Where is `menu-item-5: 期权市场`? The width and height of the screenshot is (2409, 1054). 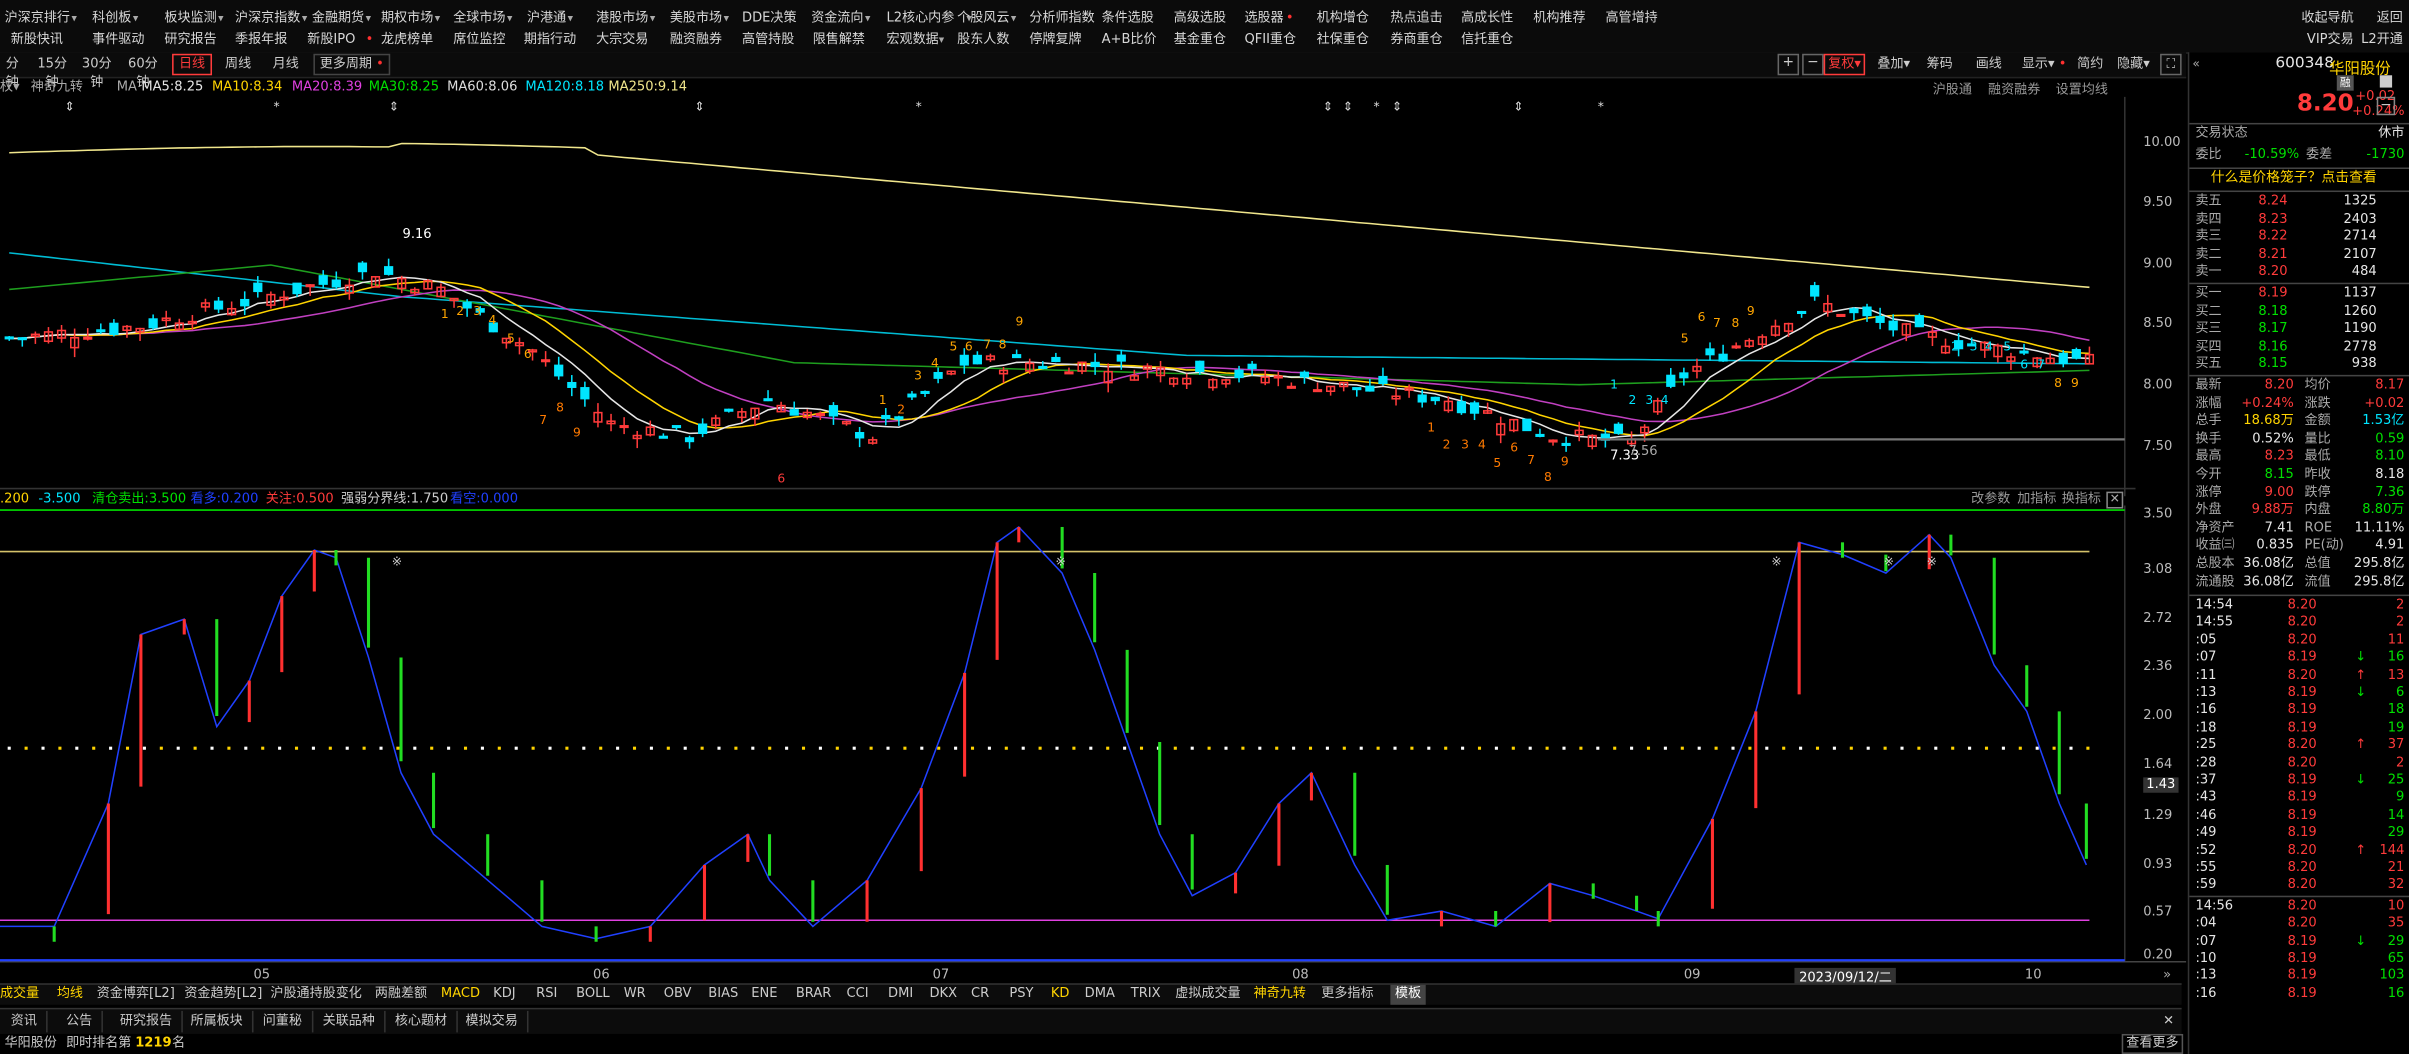 menu-item-5: 期权市场 is located at coordinates (407, 19).